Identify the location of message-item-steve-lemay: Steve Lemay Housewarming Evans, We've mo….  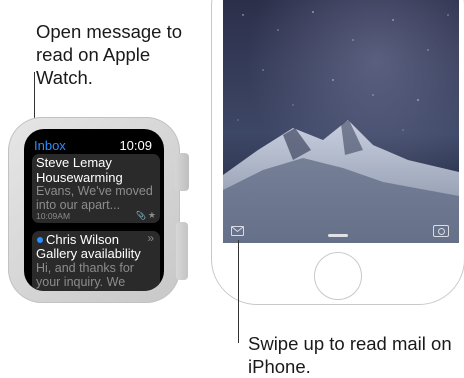
(96, 188).